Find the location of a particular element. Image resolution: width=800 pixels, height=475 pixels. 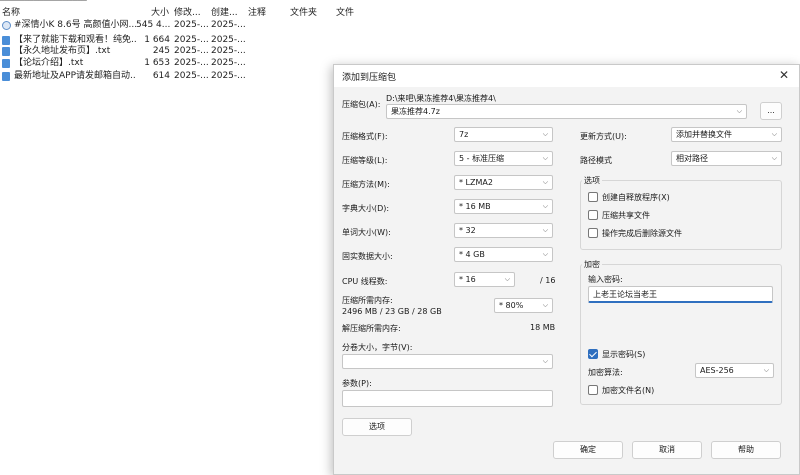

format-select: 7z ⌵ is located at coordinates (503, 134).